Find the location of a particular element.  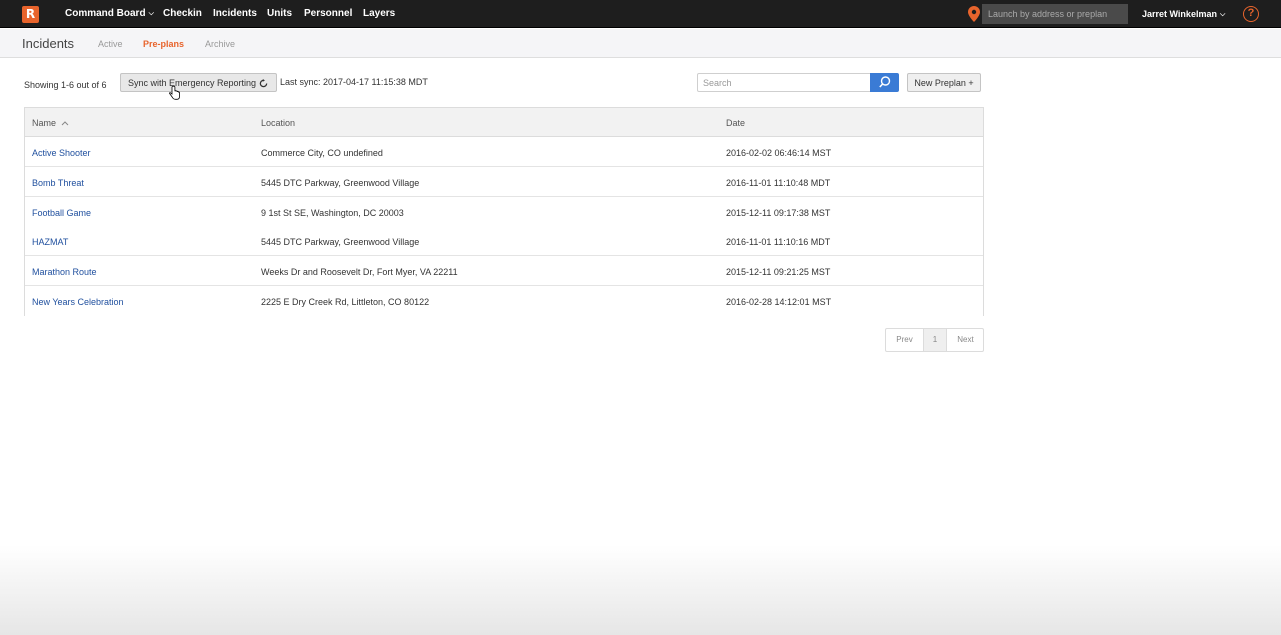

sub-header: Incidents Active Pre-plans Archive is located at coordinates (640, 43).